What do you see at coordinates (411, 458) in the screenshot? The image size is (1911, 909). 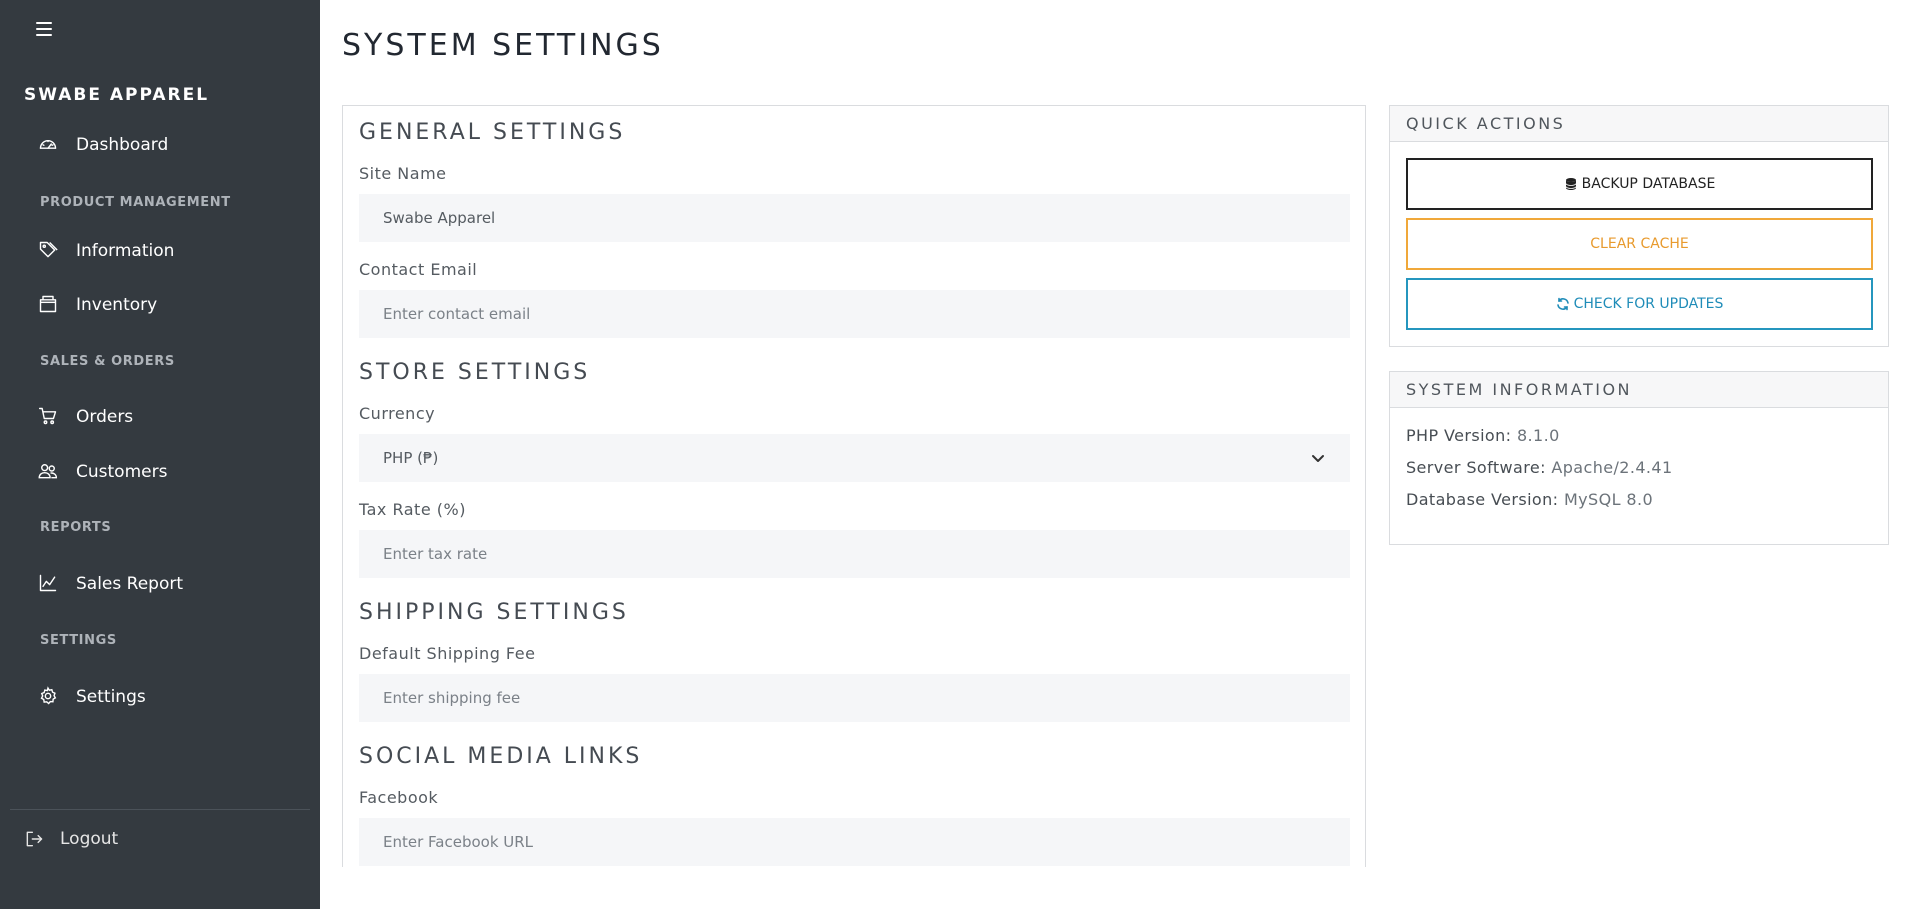 I see `currency-selected-value: PHP (₱)` at bounding box center [411, 458].